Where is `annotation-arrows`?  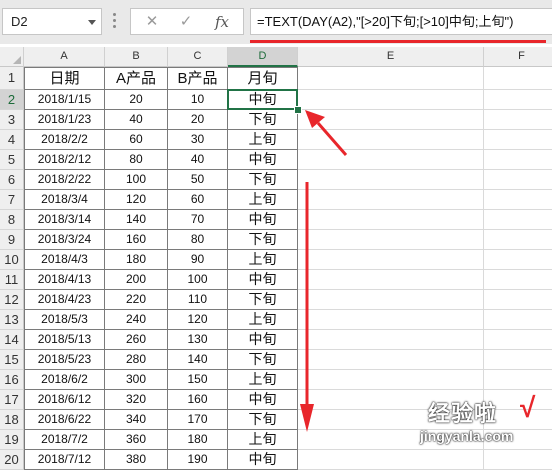
annotation-arrows is located at coordinates (324, 271).